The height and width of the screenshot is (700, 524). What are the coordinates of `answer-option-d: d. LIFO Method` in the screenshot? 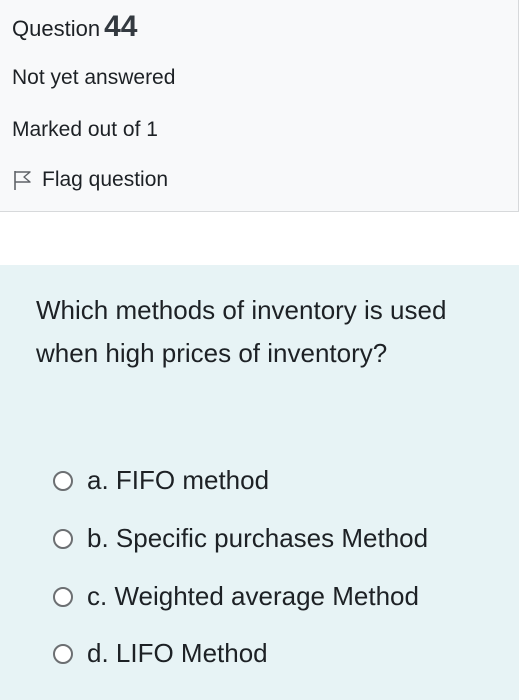 It's located at (160, 653).